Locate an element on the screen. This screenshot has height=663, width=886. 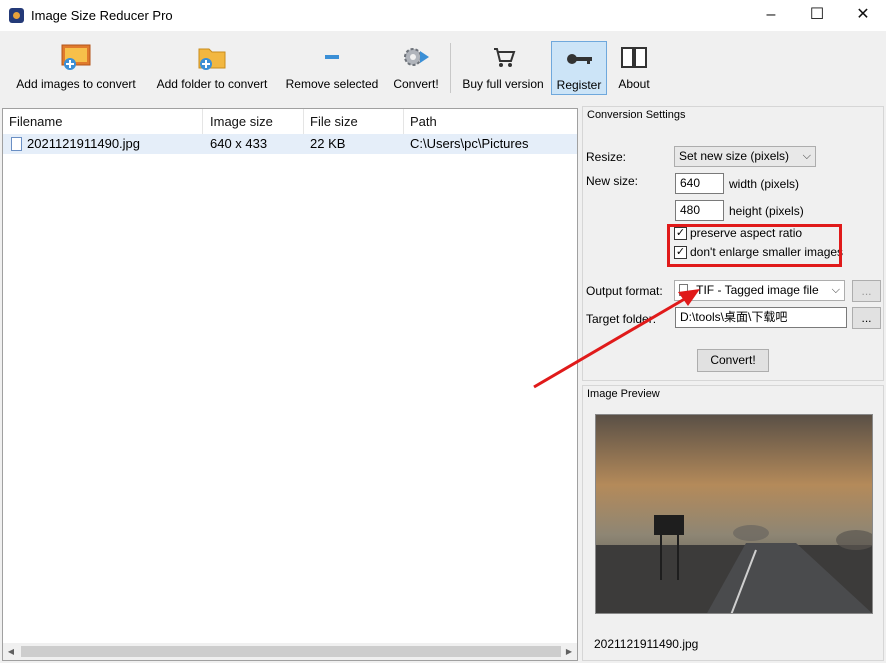
foggy-road-photo is located at coordinates (734, 514).